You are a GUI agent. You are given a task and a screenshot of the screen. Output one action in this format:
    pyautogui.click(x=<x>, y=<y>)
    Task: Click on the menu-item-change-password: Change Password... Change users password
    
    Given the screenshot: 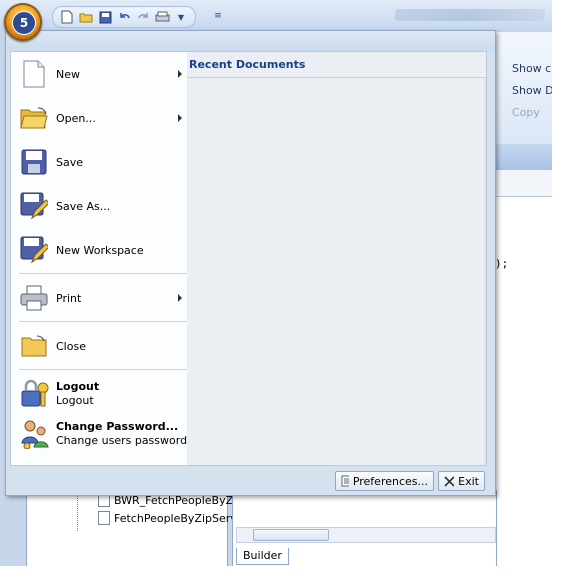 What is the action you would take?
    pyautogui.click(x=99, y=434)
    